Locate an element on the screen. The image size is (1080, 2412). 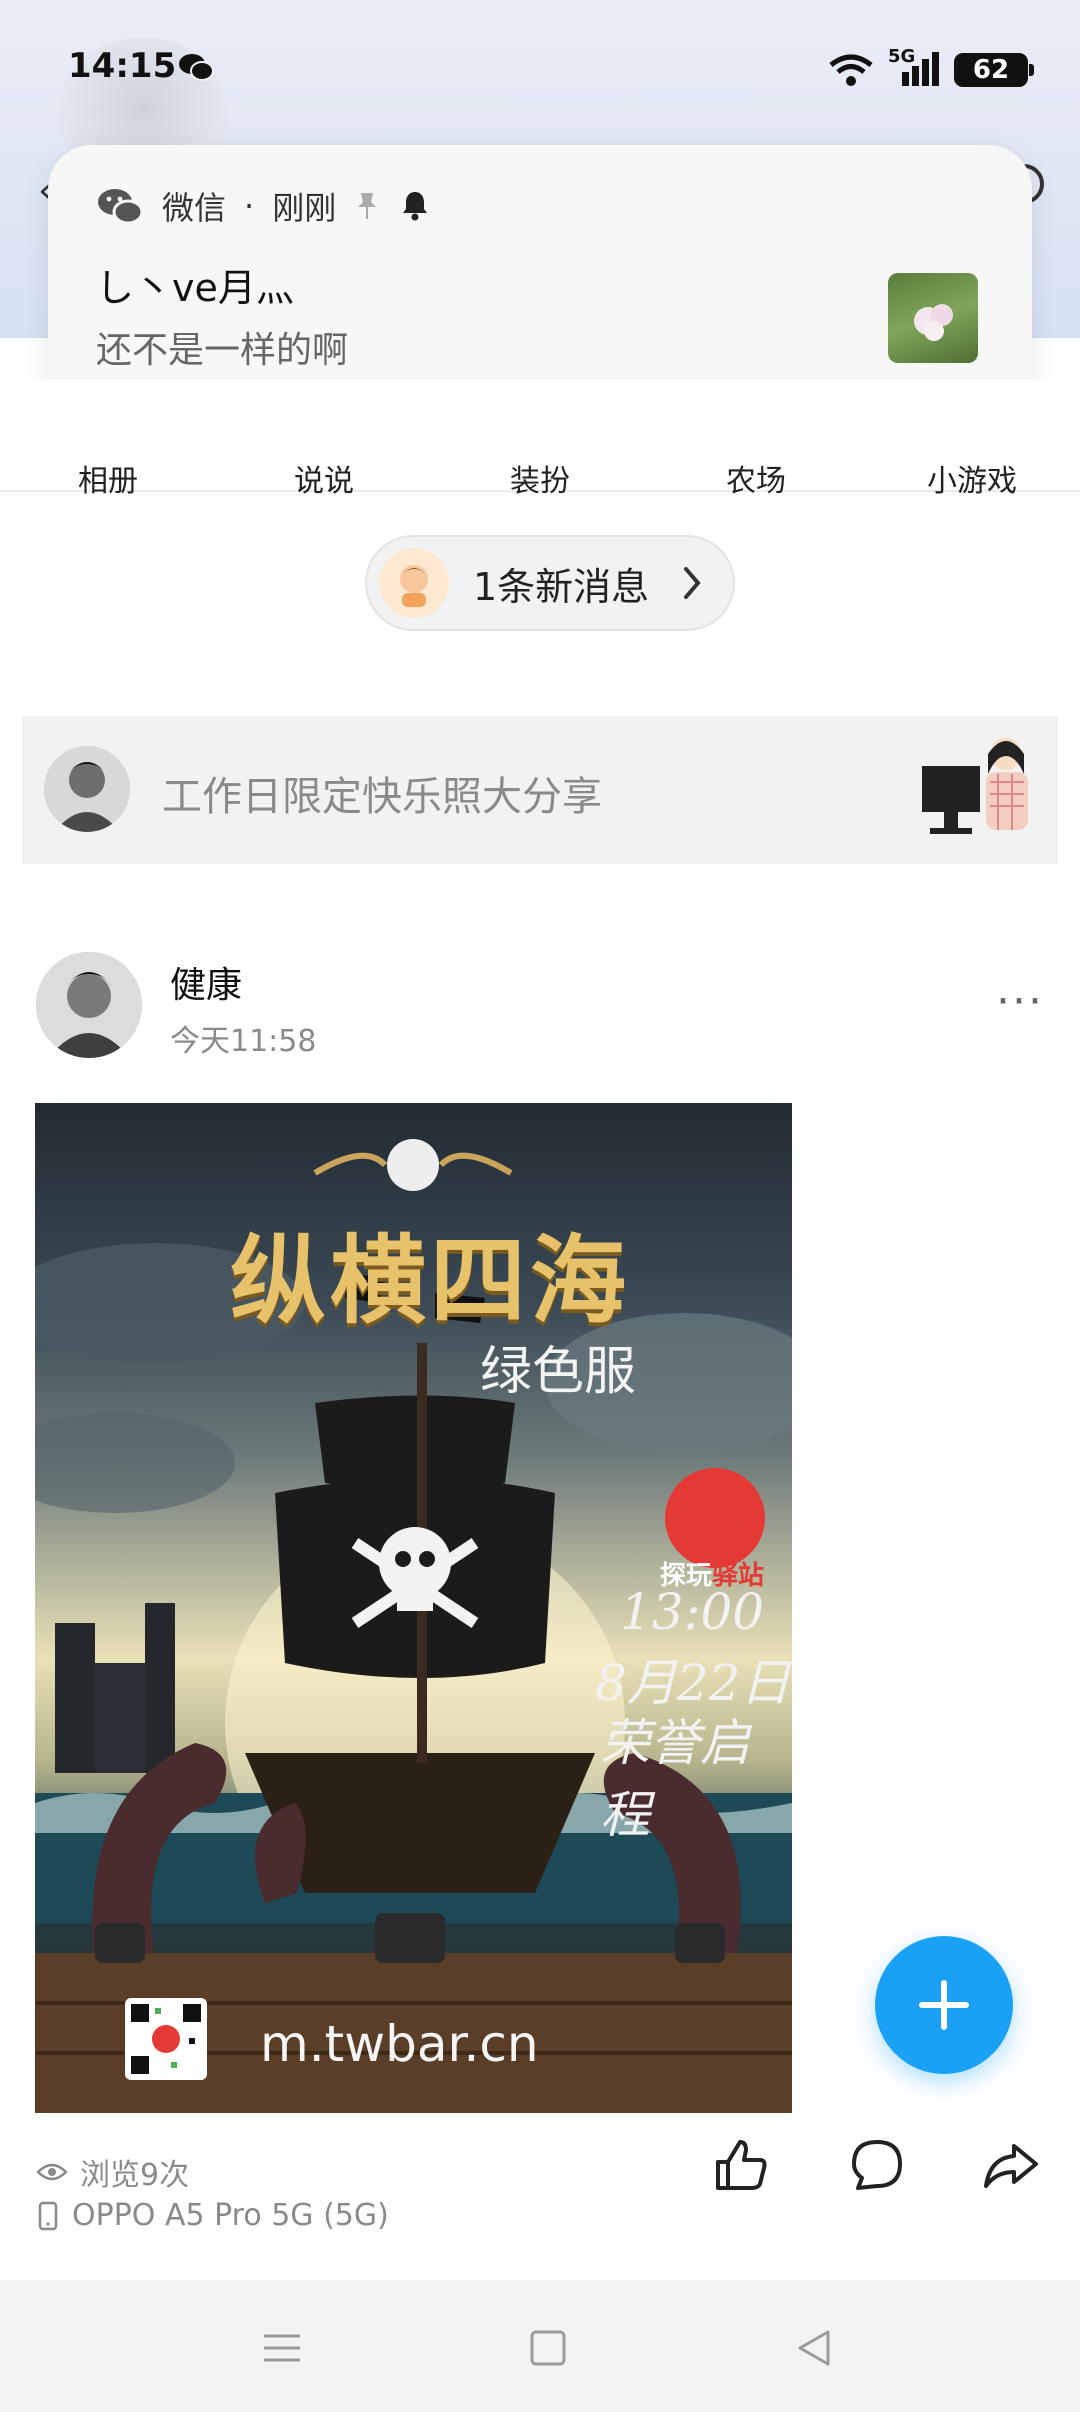
status-bar: 14:15 5G 62 is located at coordinates (540, 70).